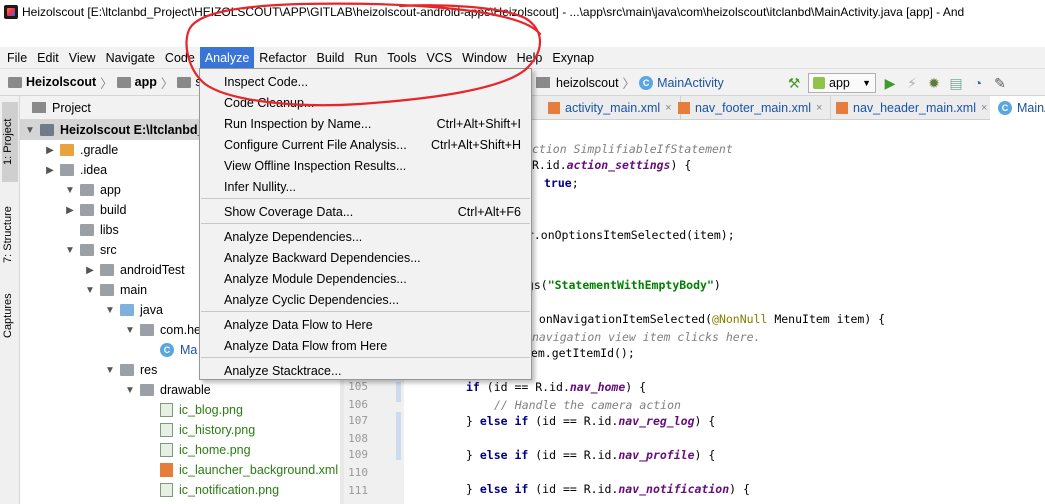 The height and width of the screenshot is (504, 1045). I want to click on tree-node: ic_history.png, so click(137, 430).